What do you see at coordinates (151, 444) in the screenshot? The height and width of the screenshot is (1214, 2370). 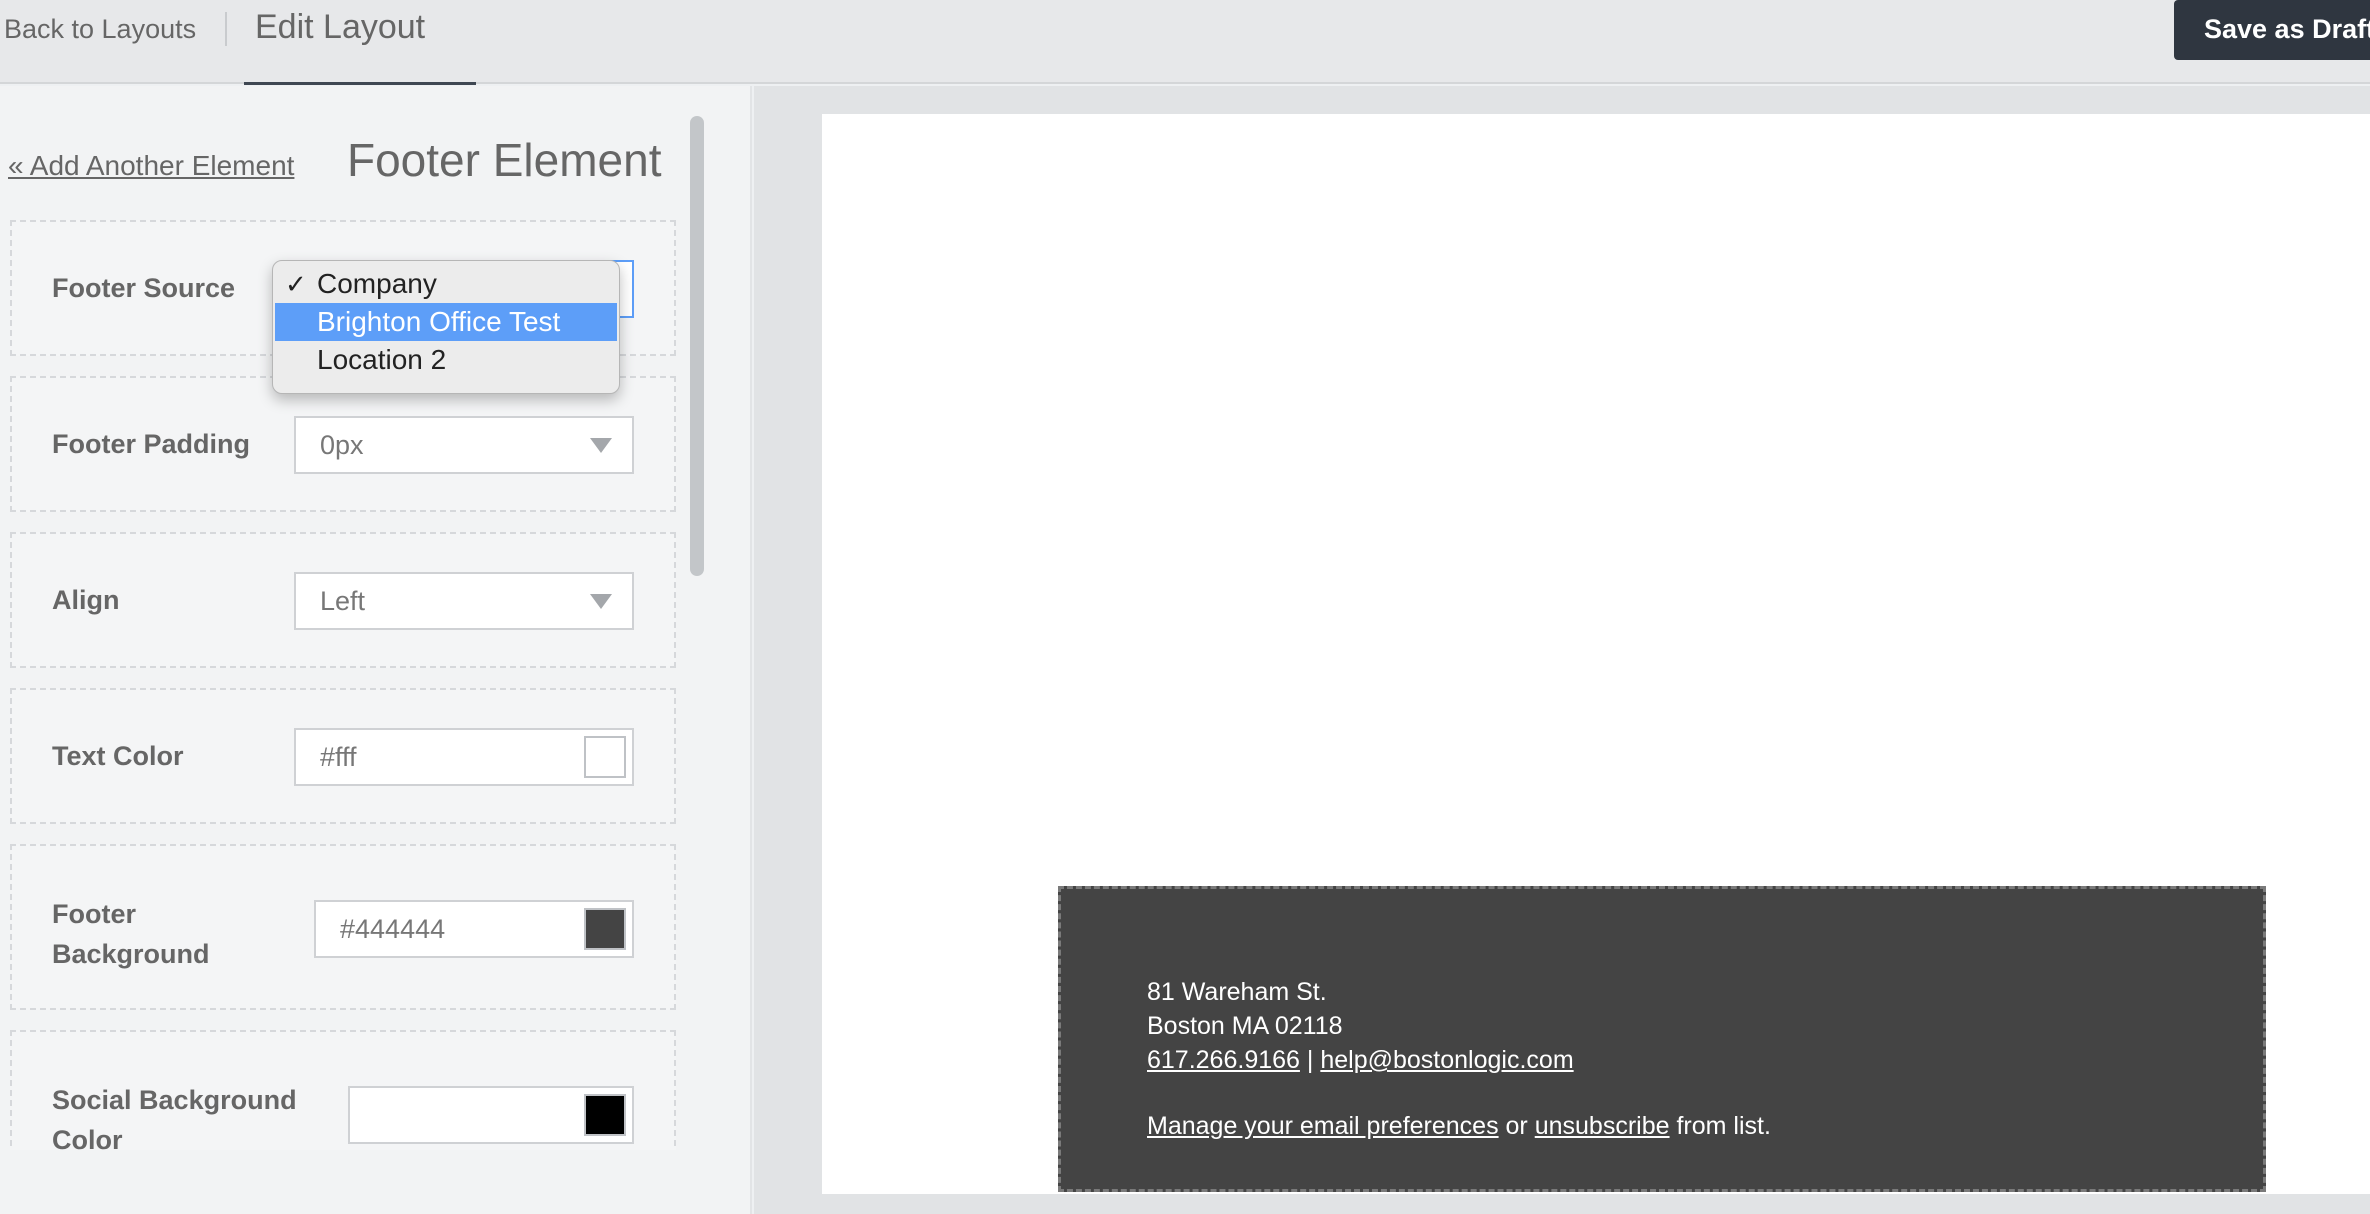 I see `footer-padding-label: Footer Padding` at bounding box center [151, 444].